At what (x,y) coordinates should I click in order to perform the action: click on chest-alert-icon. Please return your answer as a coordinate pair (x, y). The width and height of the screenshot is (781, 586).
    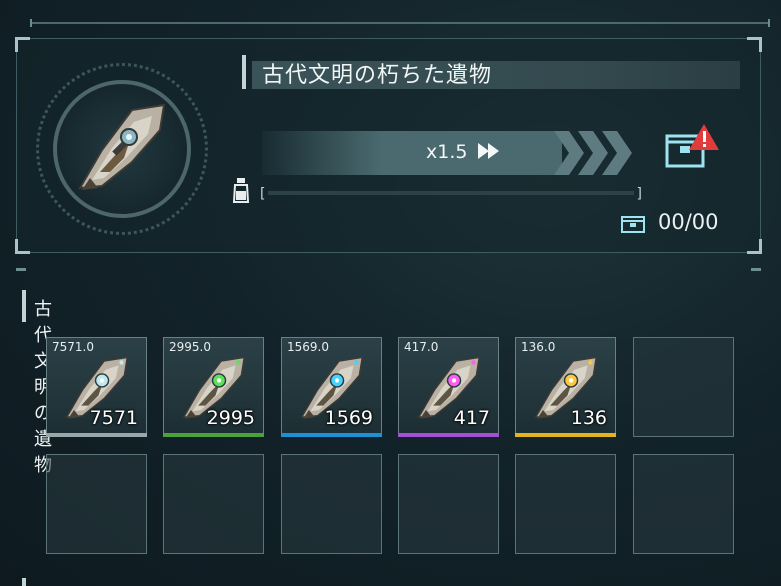
    Looking at the image, I should click on (693, 146).